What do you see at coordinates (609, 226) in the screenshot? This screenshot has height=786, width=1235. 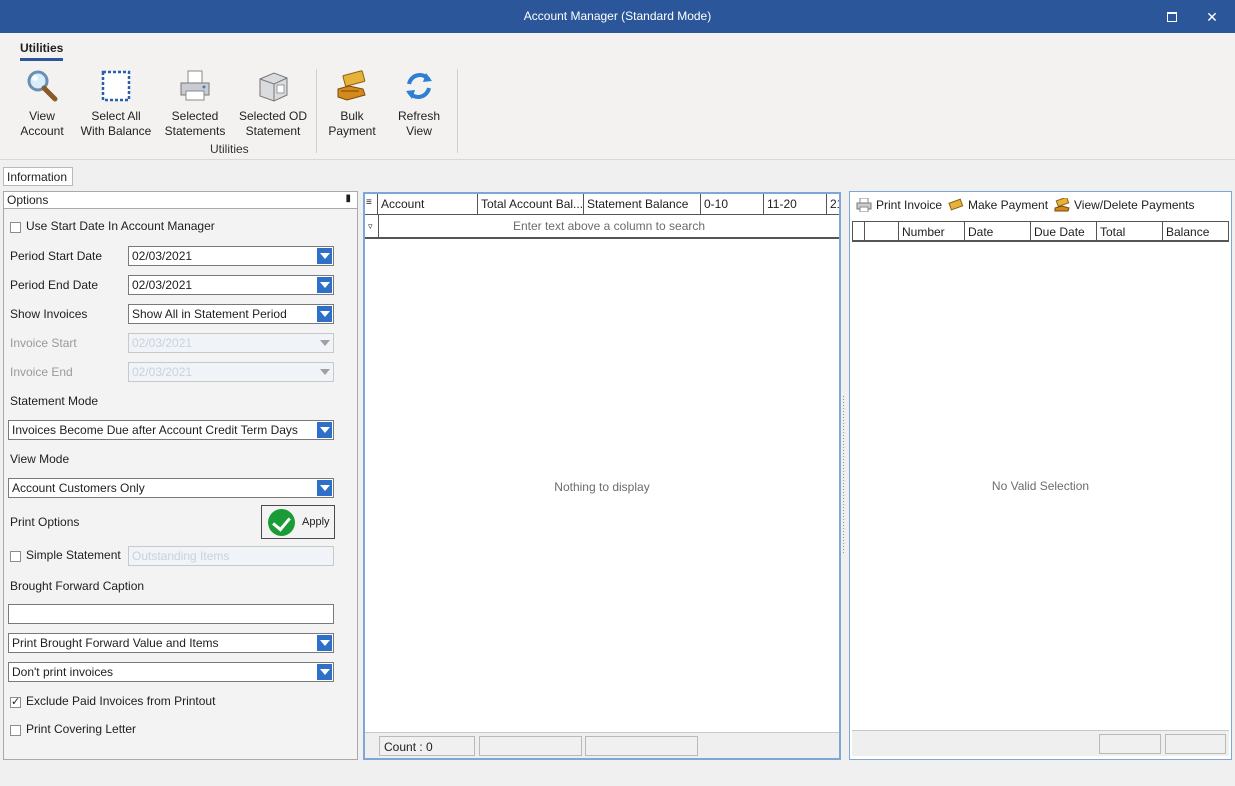 I see `search-hint: Enter text above a column to search` at bounding box center [609, 226].